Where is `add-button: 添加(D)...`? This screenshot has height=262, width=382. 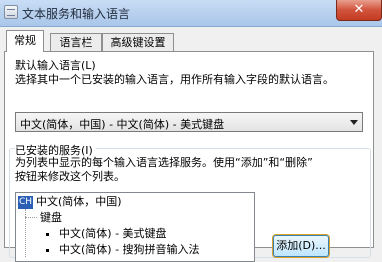
add-button: 添加(D)... is located at coordinates (301, 246).